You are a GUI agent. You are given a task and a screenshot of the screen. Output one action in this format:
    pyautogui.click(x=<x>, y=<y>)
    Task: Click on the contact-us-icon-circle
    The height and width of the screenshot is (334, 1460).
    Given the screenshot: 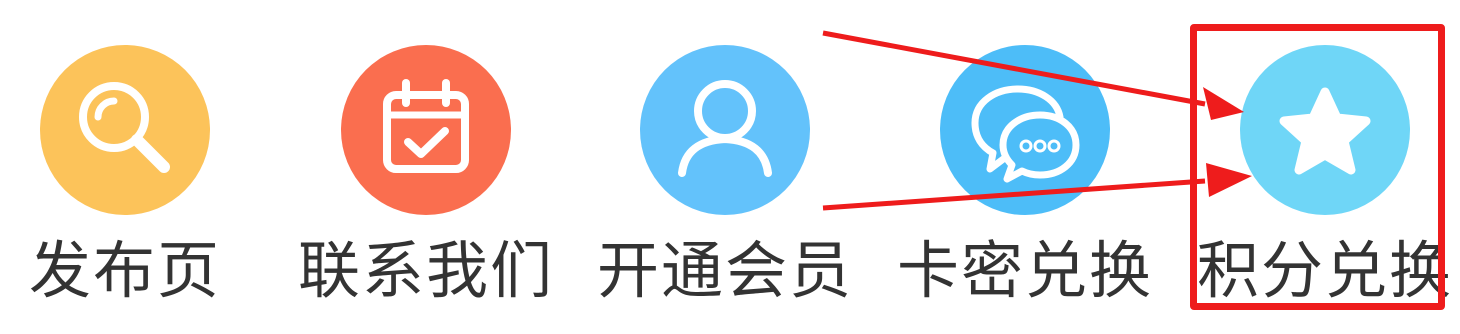 What is the action you would take?
    pyautogui.click(x=426, y=130)
    